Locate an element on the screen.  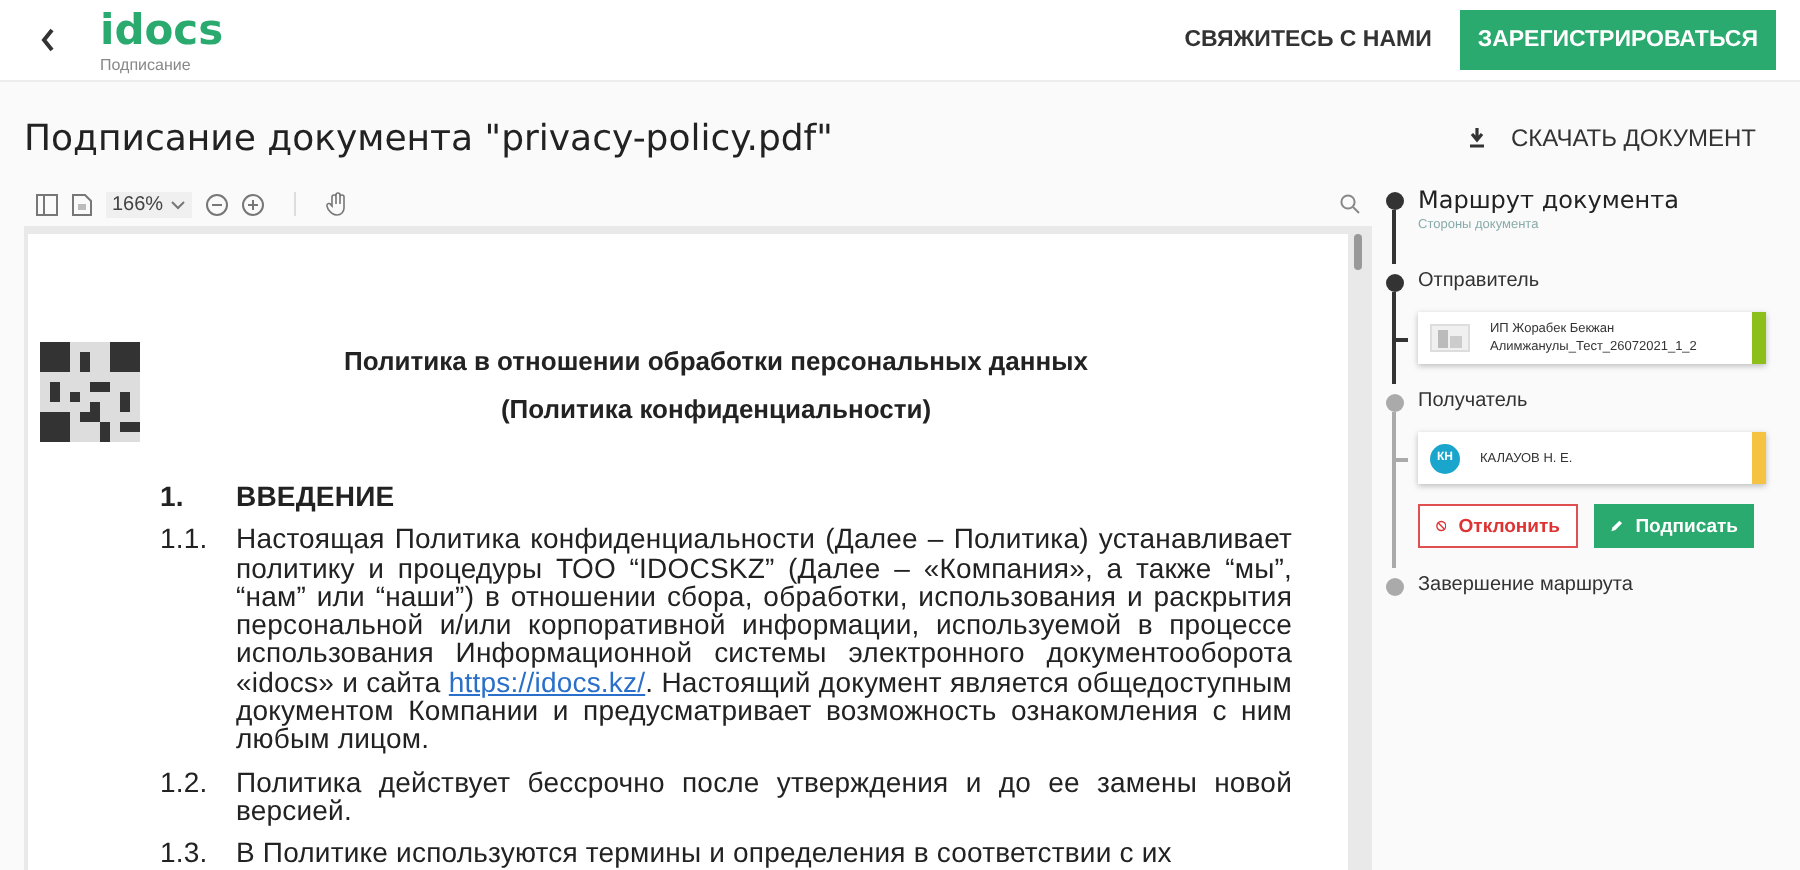
hand-icon is located at coordinates (336, 204).